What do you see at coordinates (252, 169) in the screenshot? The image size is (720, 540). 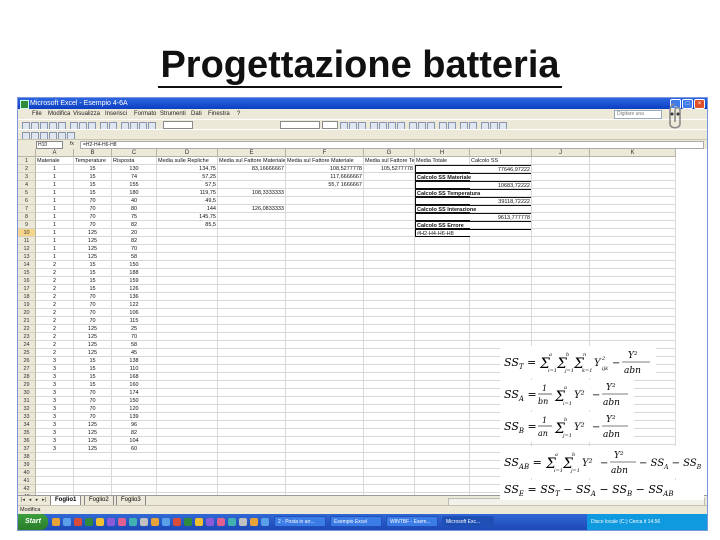 I see `table-cell: 83,16666667` at bounding box center [252, 169].